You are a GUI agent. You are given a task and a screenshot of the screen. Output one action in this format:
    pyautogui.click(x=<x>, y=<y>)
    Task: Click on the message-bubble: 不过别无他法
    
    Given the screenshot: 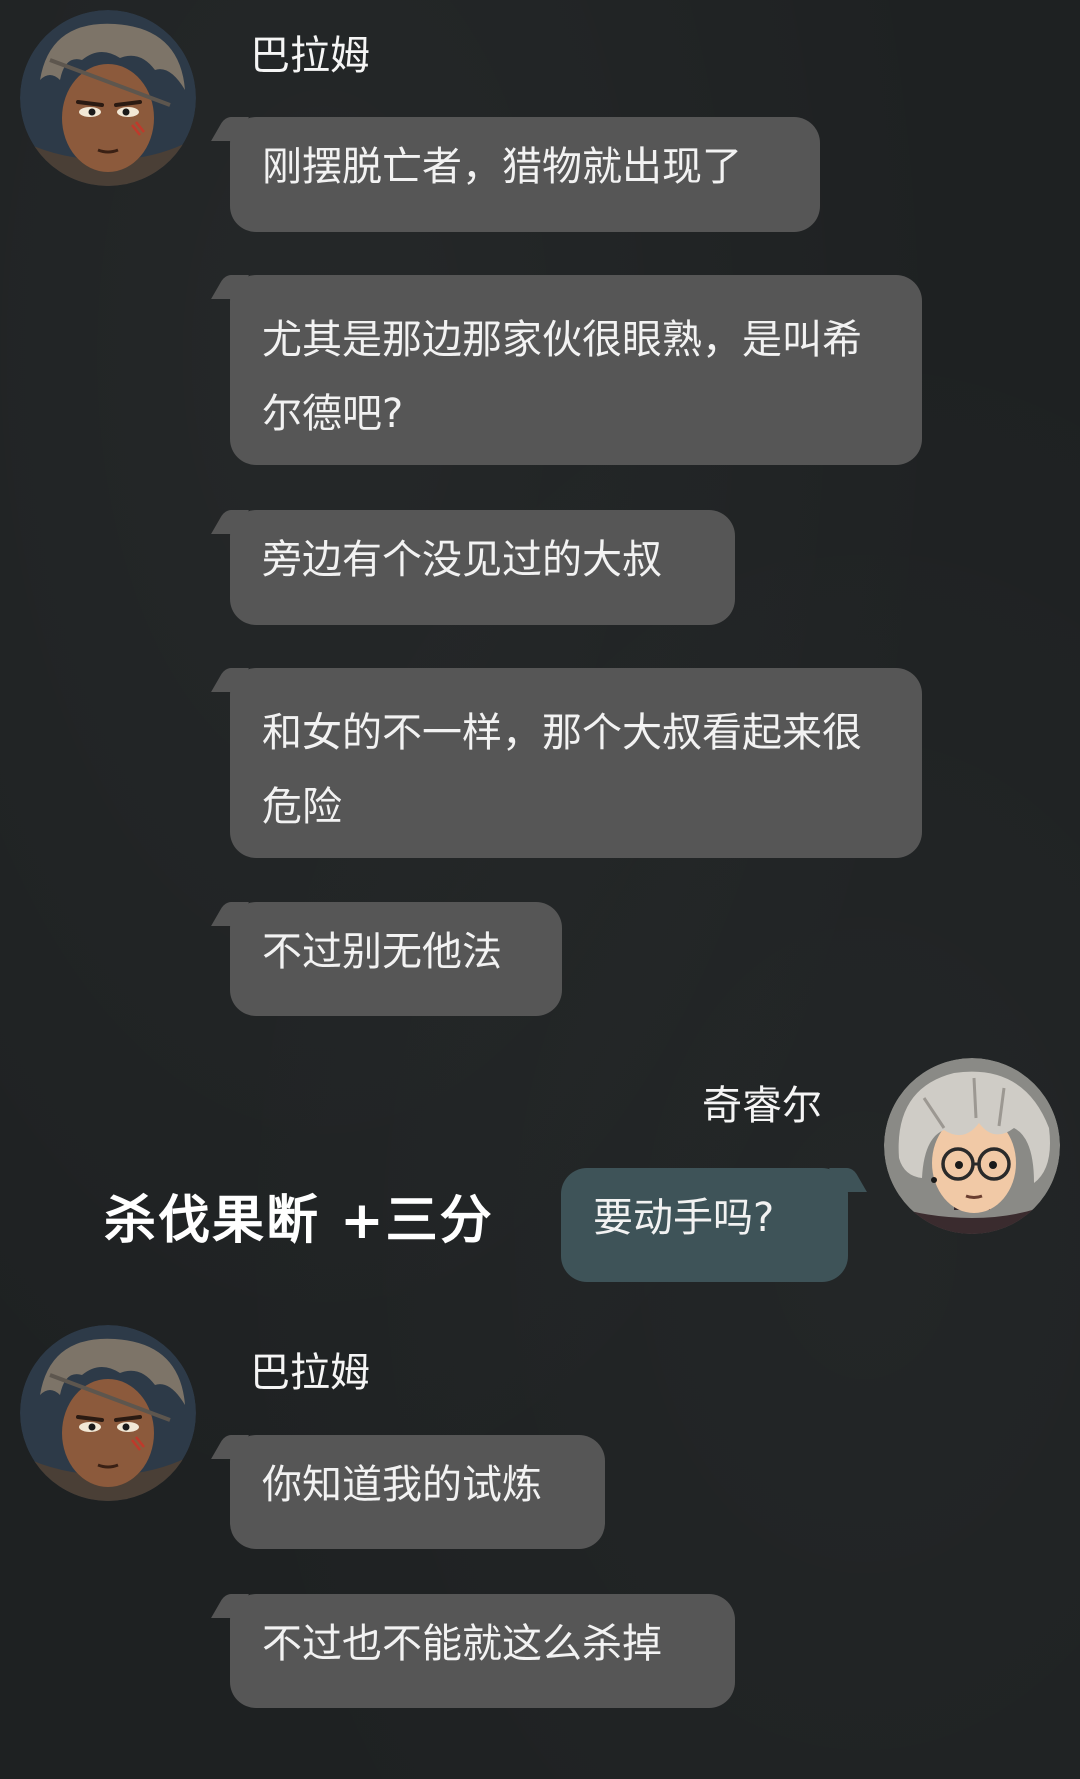 What is the action you would take?
    pyautogui.click(x=396, y=959)
    